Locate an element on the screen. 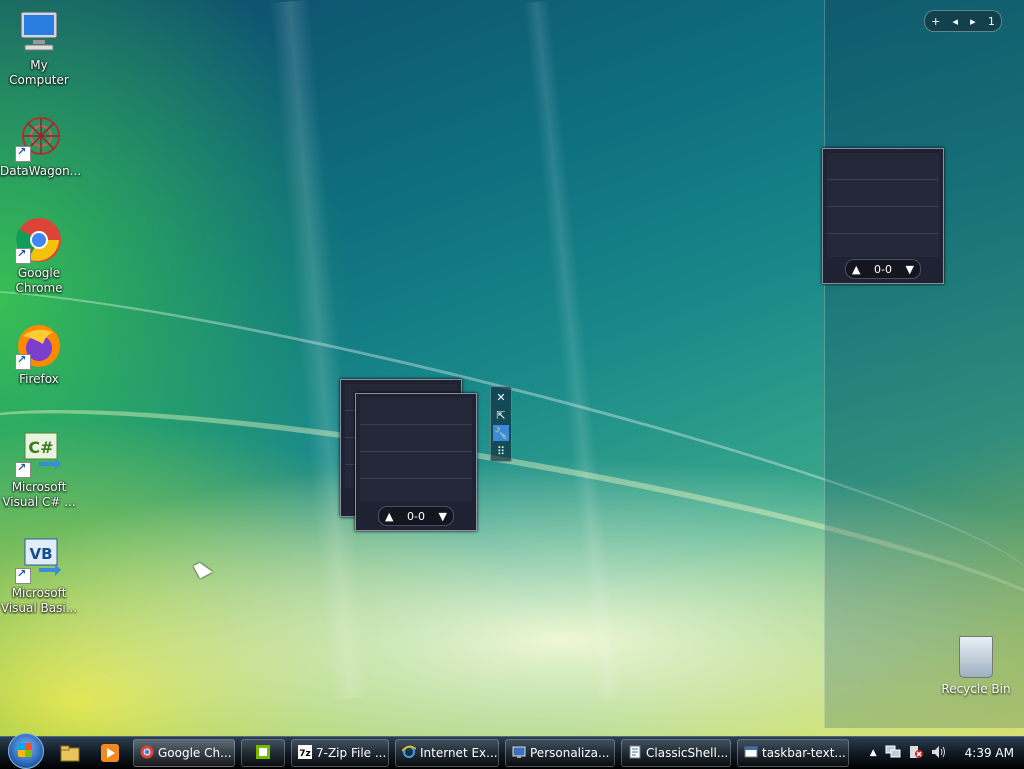  tray-expand-icon: ▲ is located at coordinates (873, 753).